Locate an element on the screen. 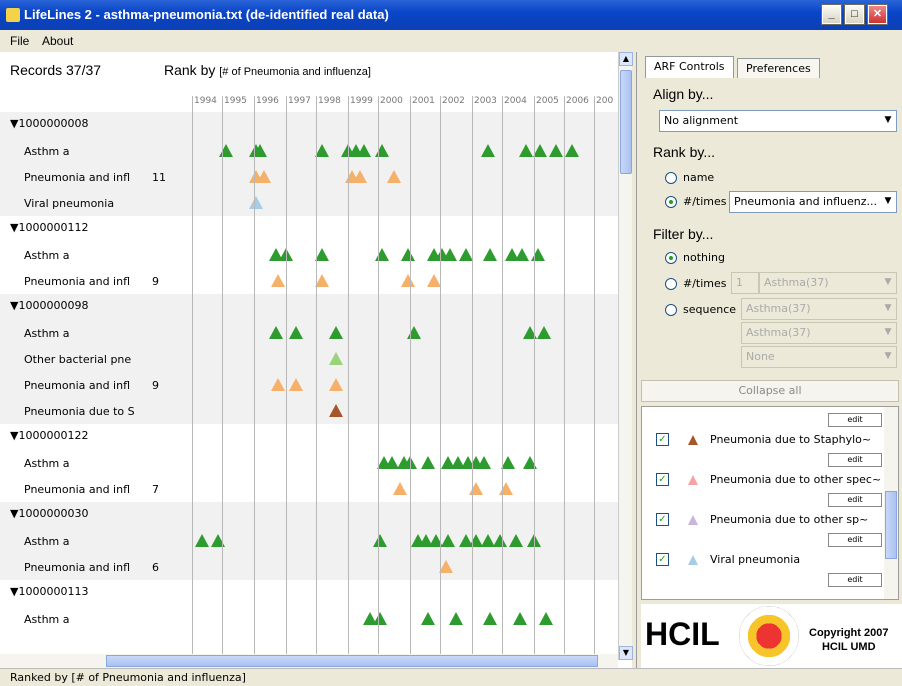 The image size is (902, 686). tab-arf-controls: ARF Controls is located at coordinates (689, 67).